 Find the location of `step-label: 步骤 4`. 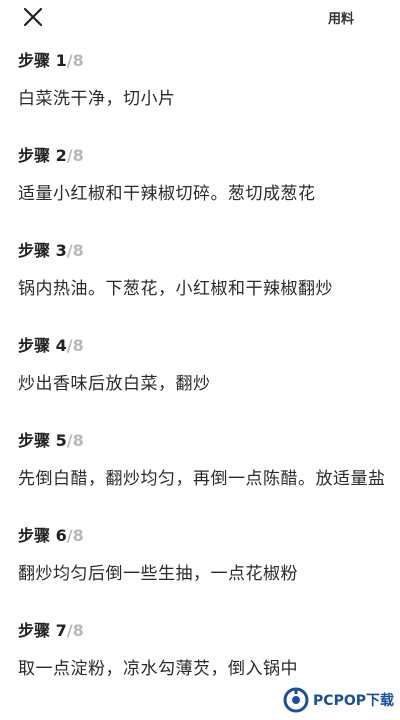

step-label: 步骤 4 is located at coordinates (42, 345).